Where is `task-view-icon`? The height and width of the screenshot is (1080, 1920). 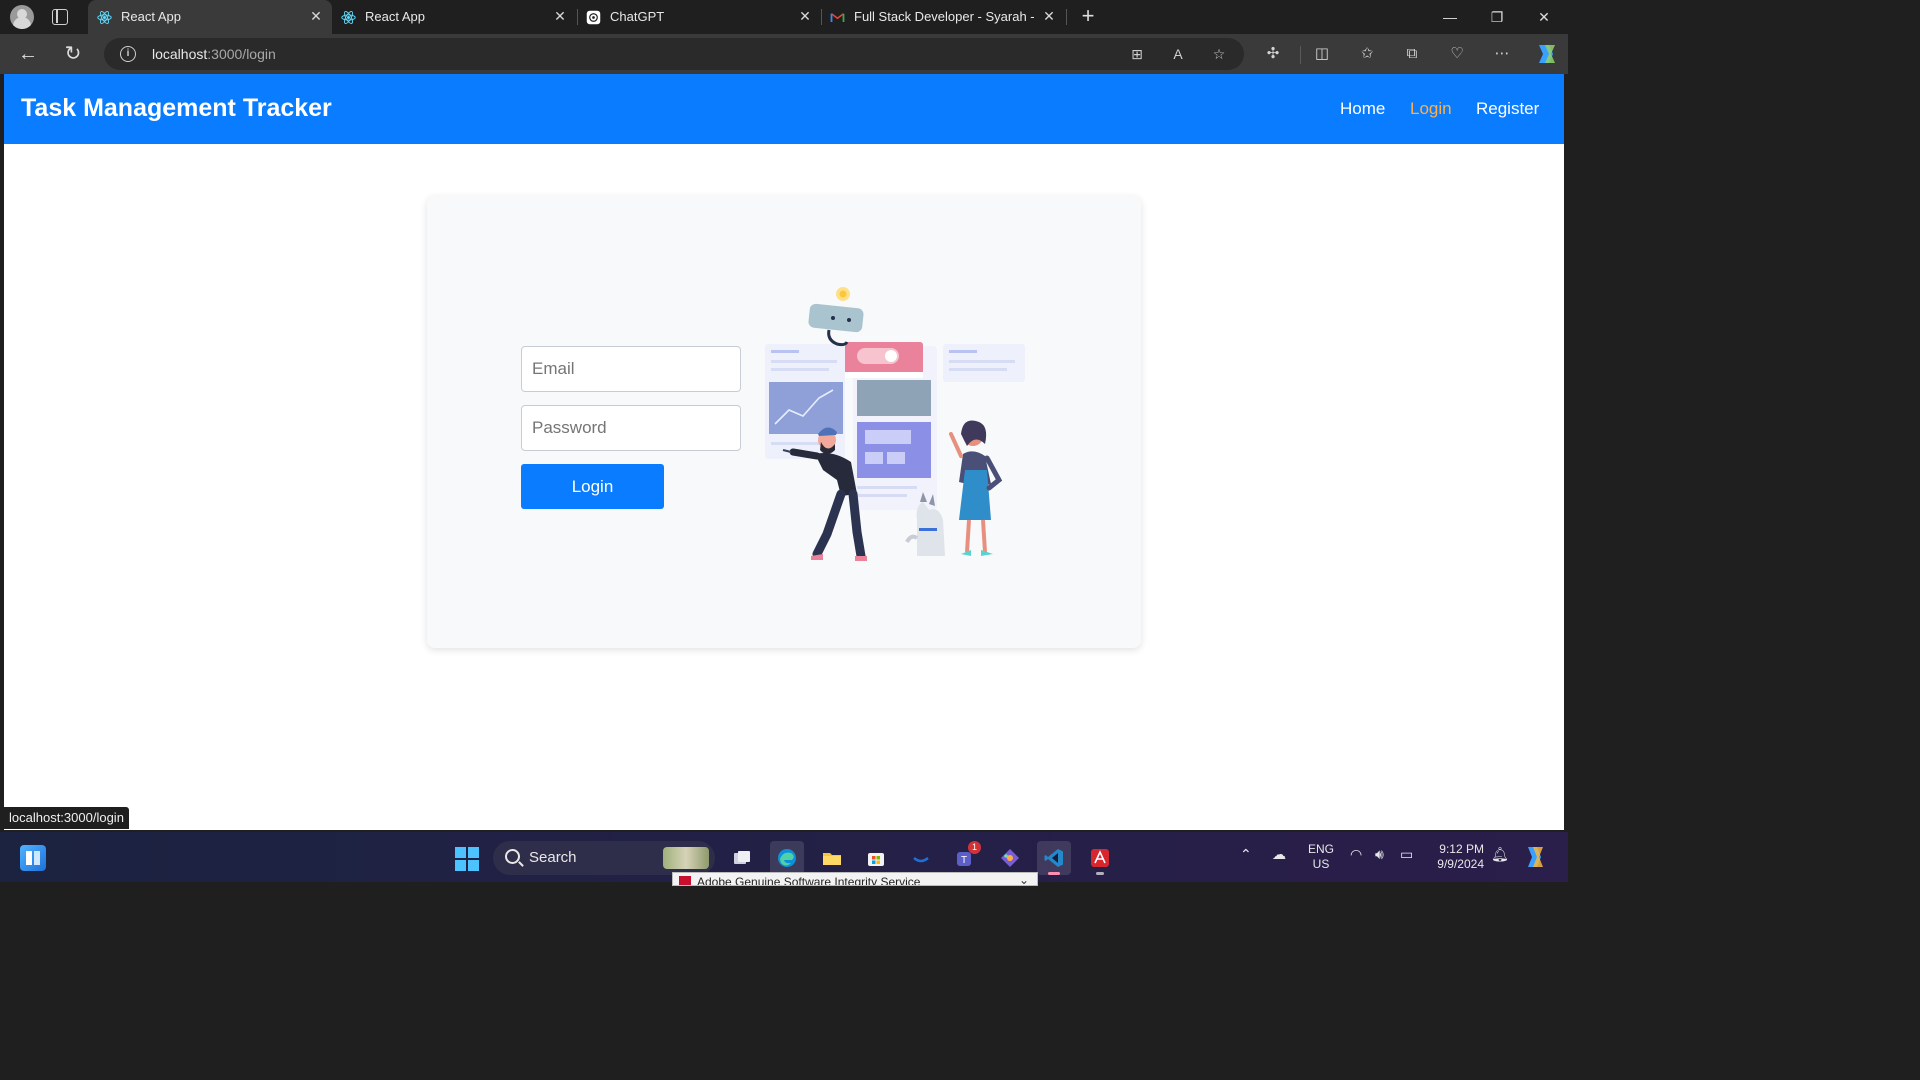 task-view-icon is located at coordinates (742, 857).